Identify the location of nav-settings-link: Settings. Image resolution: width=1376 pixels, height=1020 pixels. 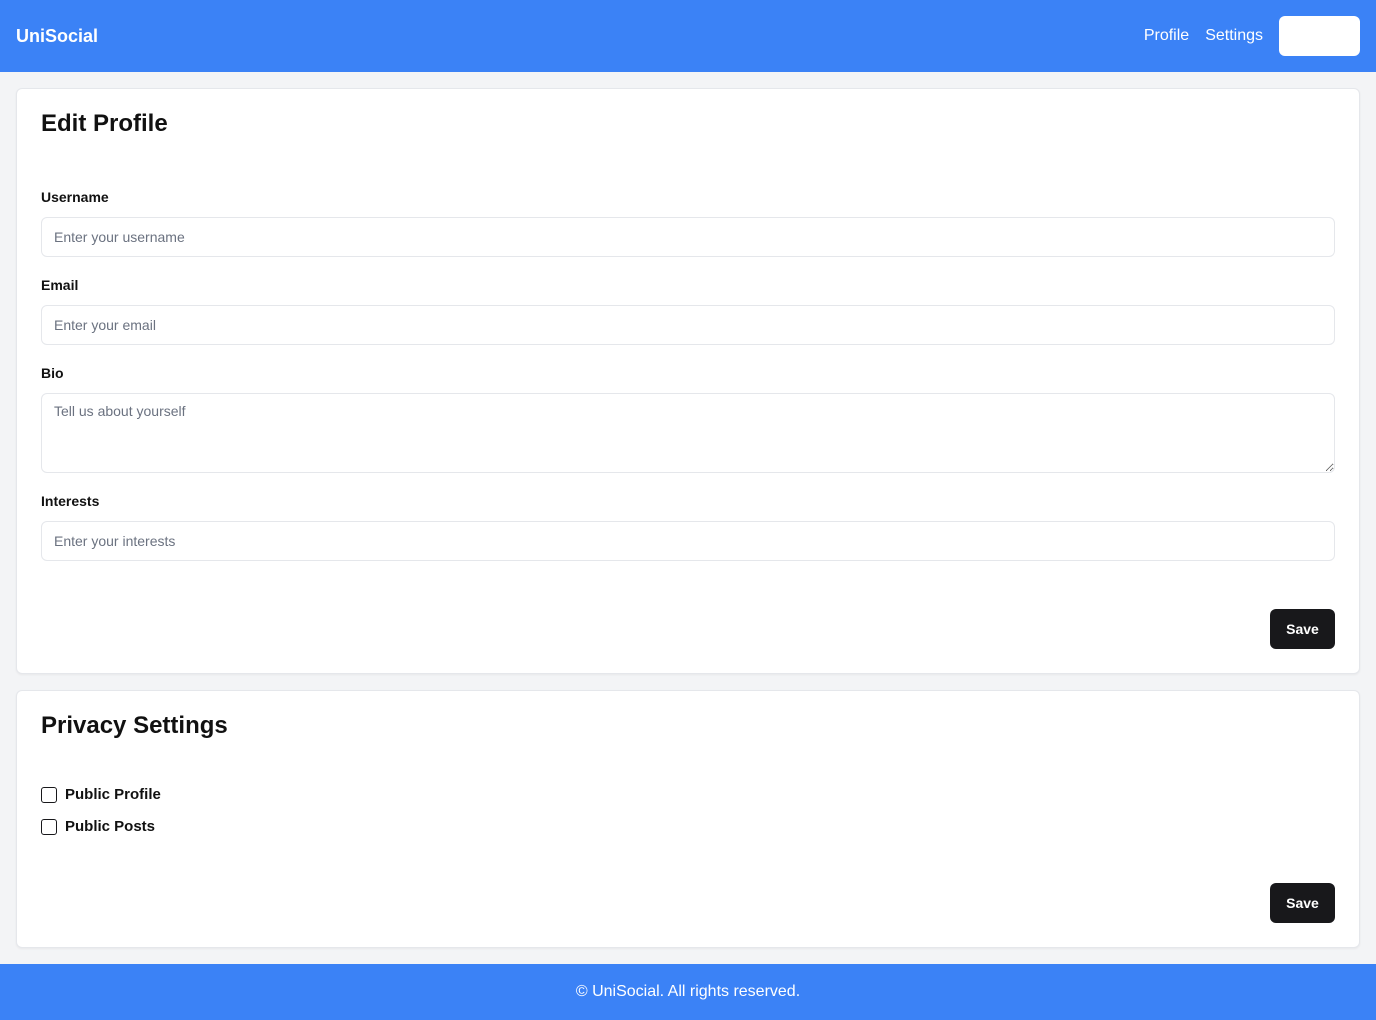
(1234, 36).